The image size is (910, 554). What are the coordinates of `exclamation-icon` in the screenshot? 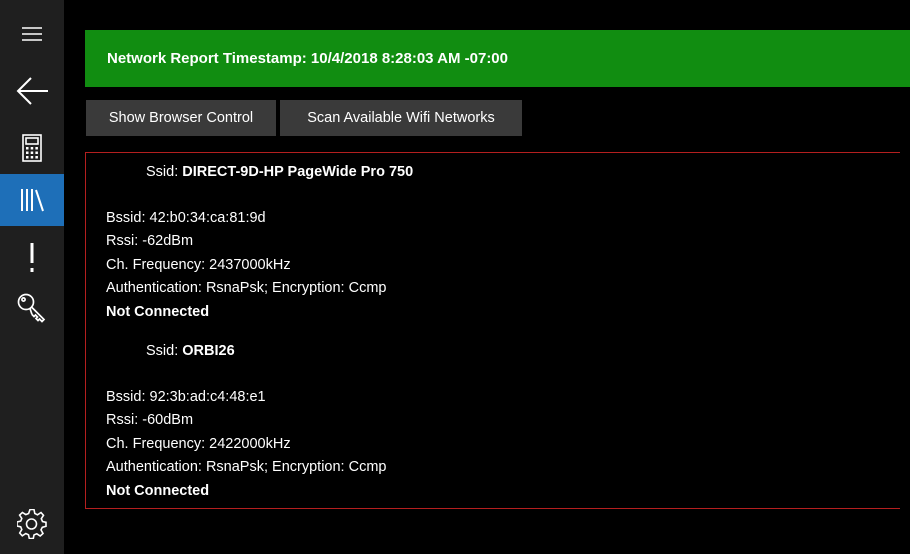 It's located at (32, 258).